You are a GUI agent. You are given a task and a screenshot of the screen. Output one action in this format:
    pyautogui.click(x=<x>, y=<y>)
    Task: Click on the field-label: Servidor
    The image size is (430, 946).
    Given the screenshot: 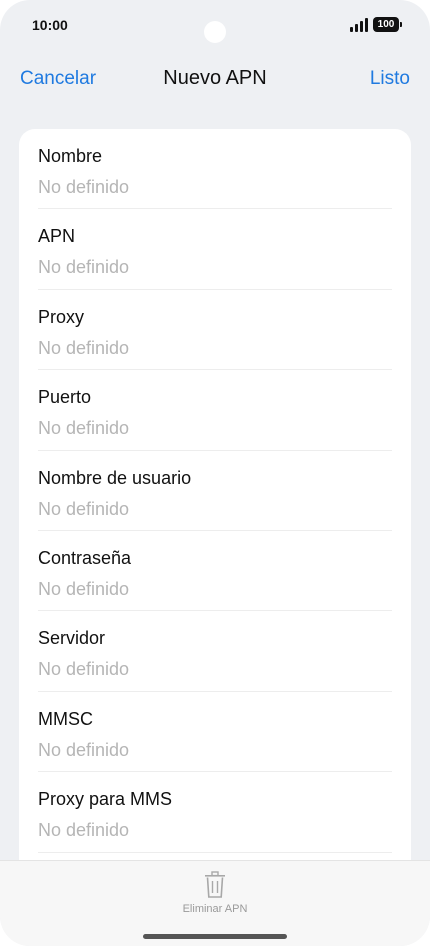 What is the action you would take?
    pyautogui.click(x=72, y=638)
    